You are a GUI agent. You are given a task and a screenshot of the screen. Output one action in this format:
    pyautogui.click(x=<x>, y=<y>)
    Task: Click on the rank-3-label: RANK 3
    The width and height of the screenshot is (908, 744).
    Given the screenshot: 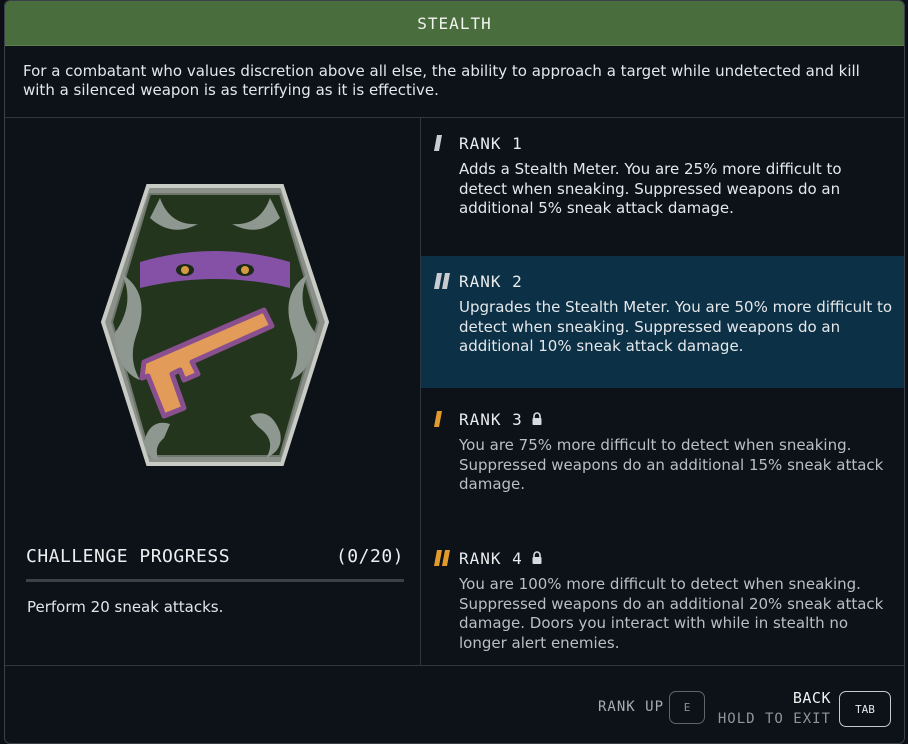 What is the action you would take?
    pyautogui.click(x=491, y=419)
    